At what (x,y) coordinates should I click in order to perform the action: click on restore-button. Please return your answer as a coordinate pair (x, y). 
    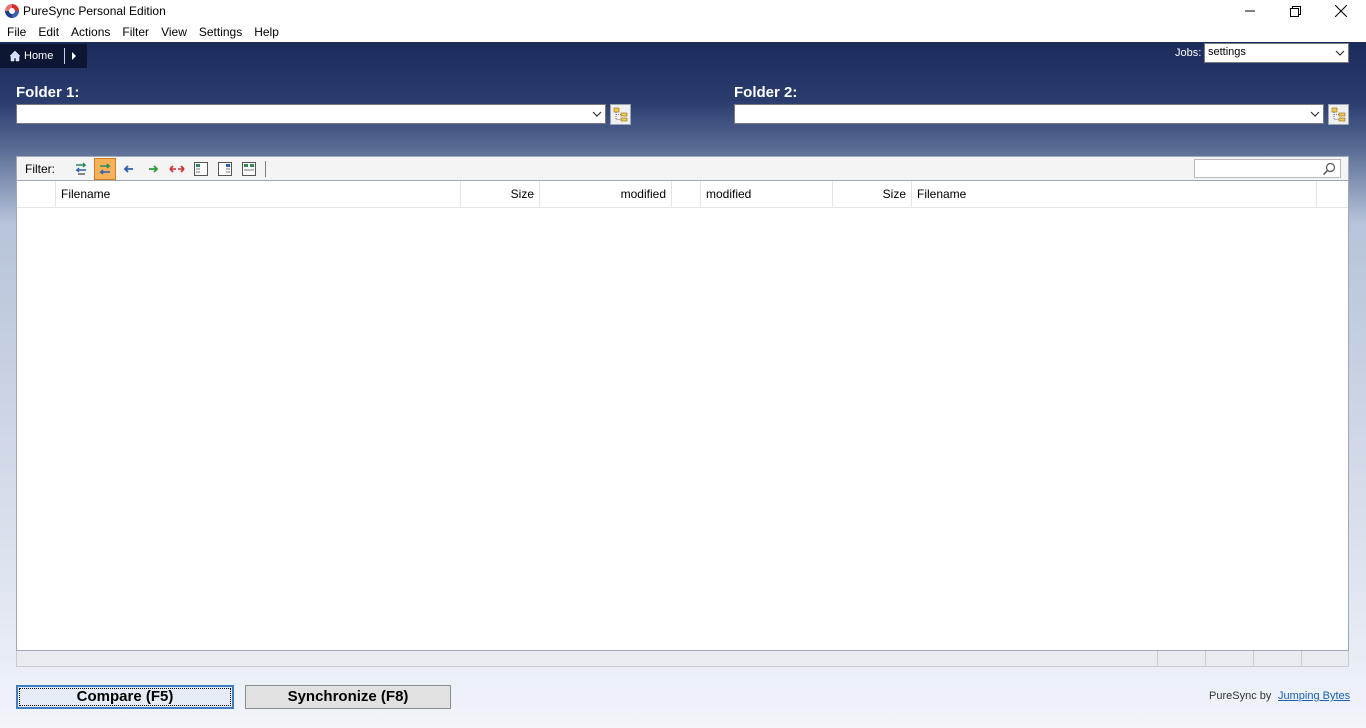
    Looking at the image, I should click on (1295, 11).